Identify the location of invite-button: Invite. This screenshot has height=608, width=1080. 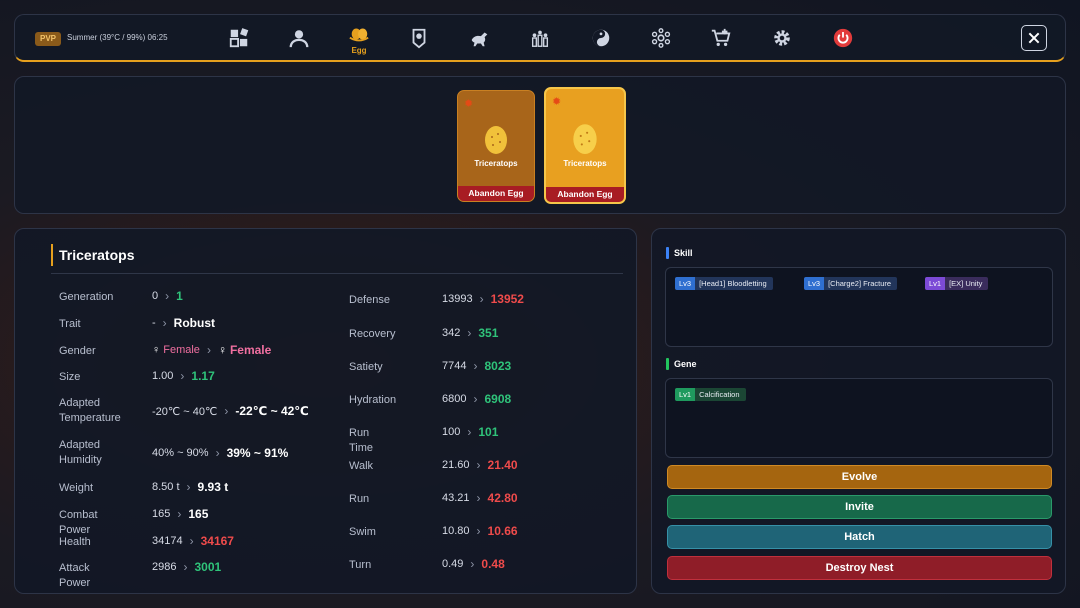
(859, 507).